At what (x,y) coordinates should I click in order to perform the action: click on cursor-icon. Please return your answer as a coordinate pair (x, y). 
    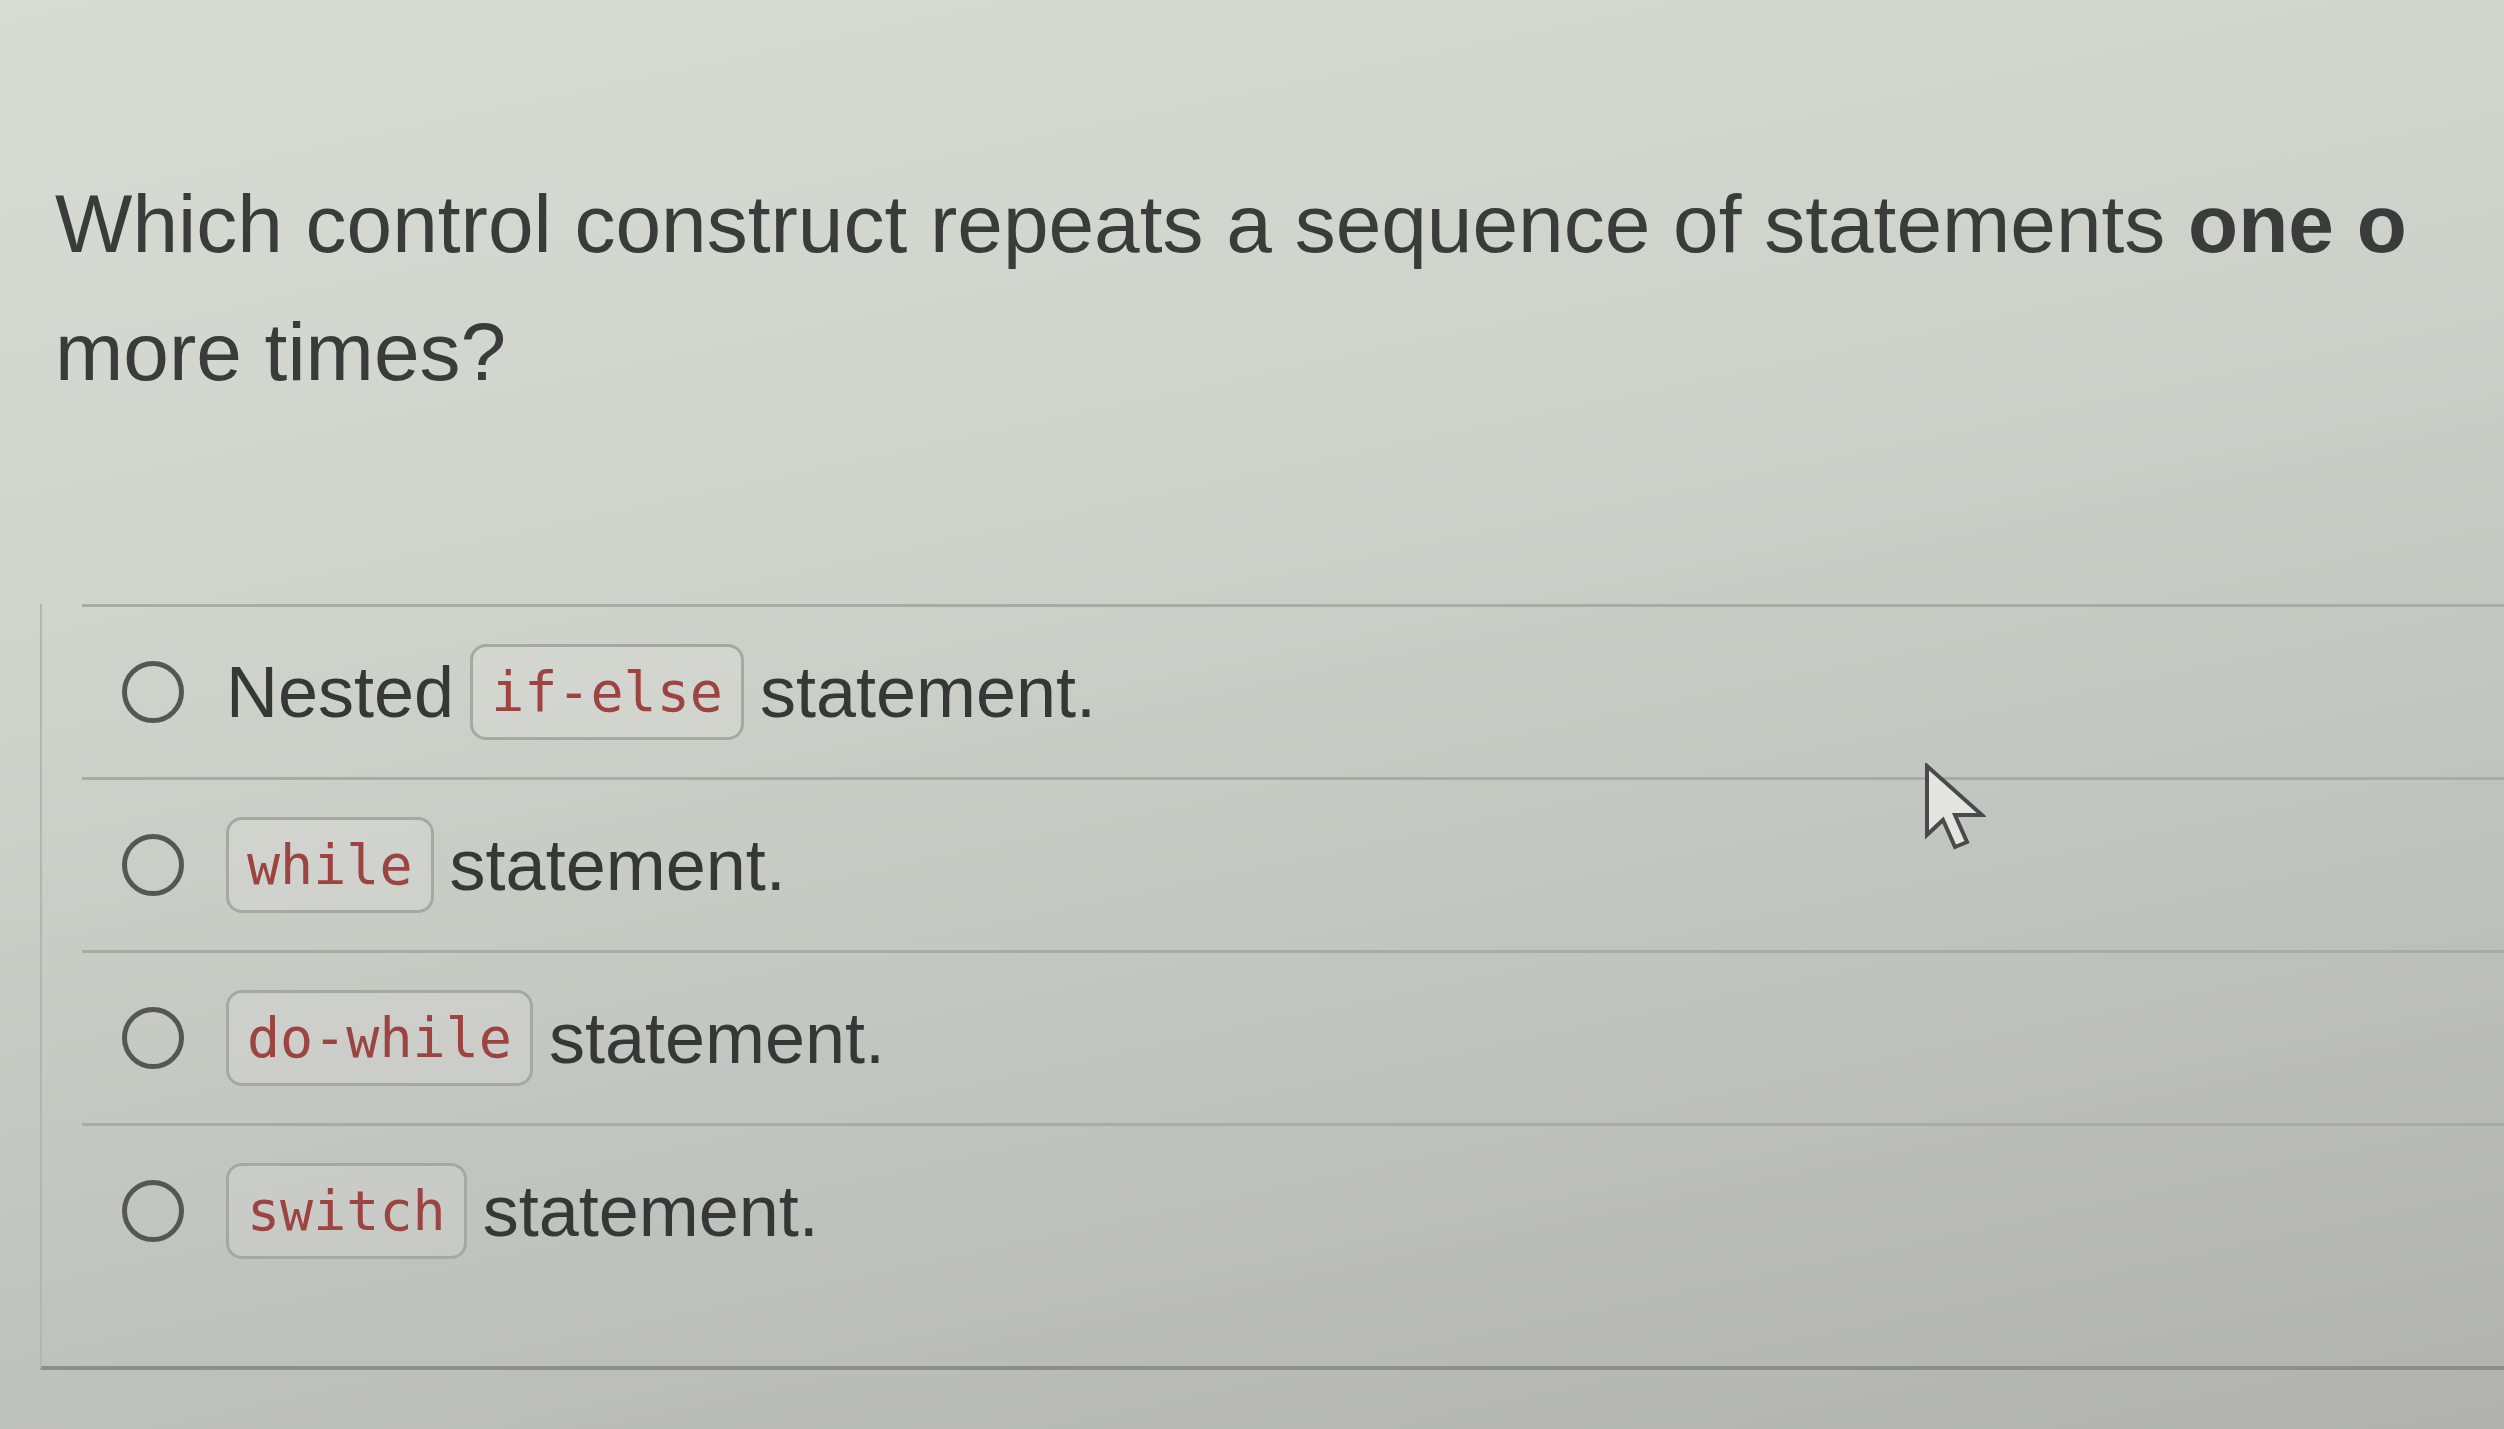
    Looking at the image, I should click on (1955, 807).